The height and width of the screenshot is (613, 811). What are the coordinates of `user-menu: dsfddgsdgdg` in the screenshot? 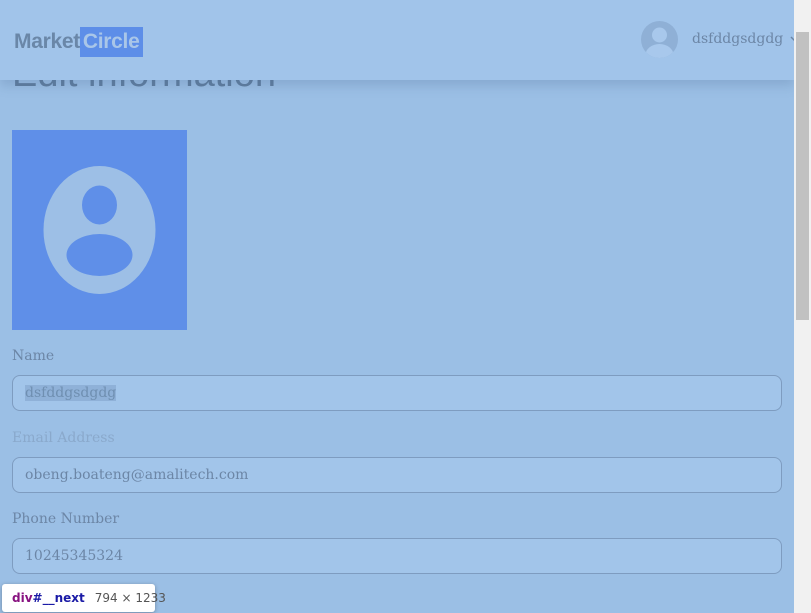 It's located at (717, 39).